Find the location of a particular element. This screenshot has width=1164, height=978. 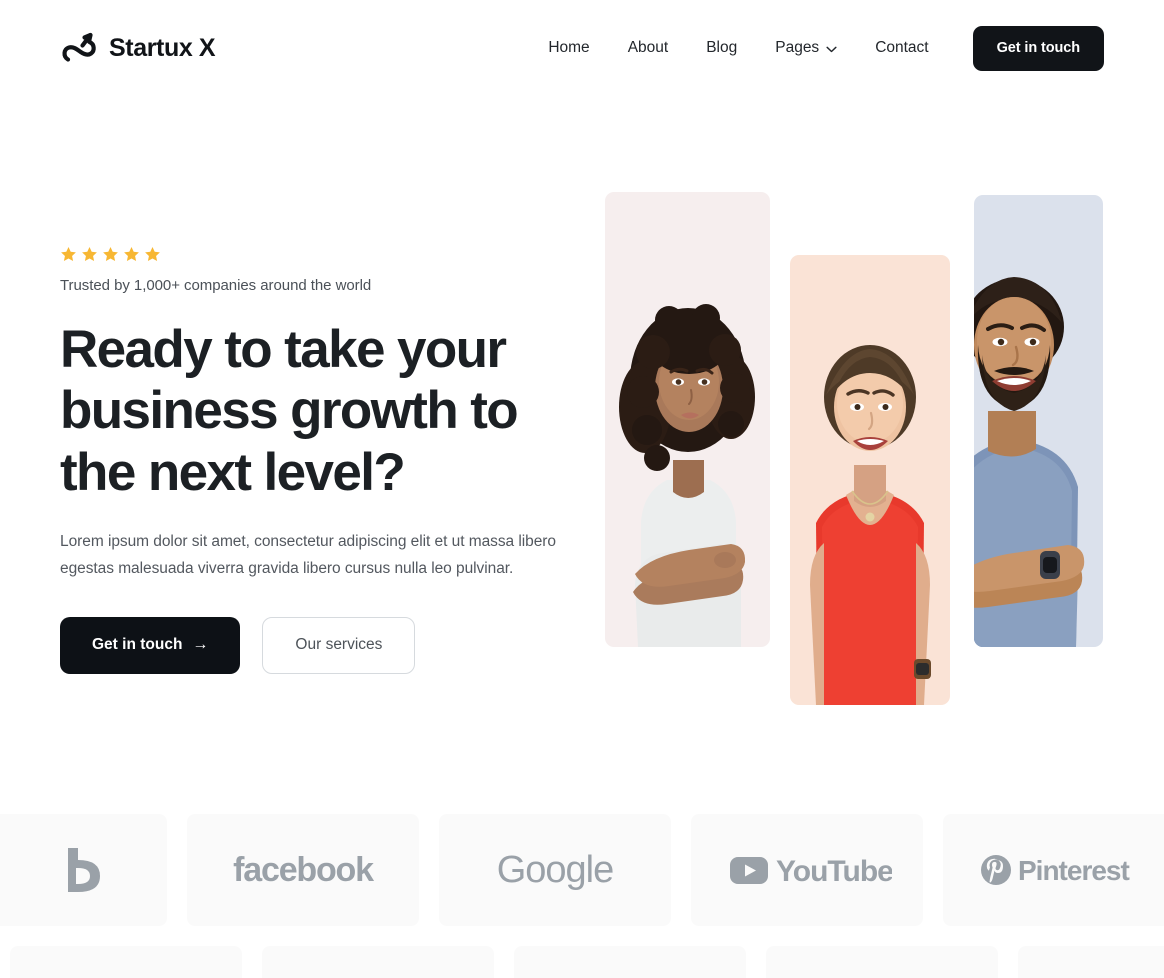

nav-item-home: Home is located at coordinates (568, 48).